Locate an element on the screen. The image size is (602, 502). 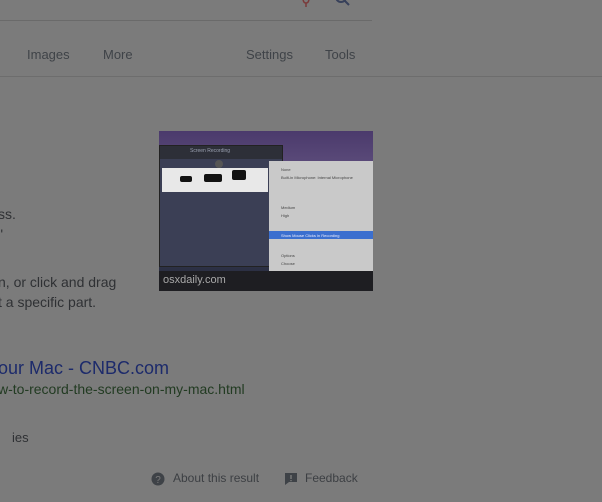
screen-recording-window: Screen Recording is located at coordinates (221, 206).